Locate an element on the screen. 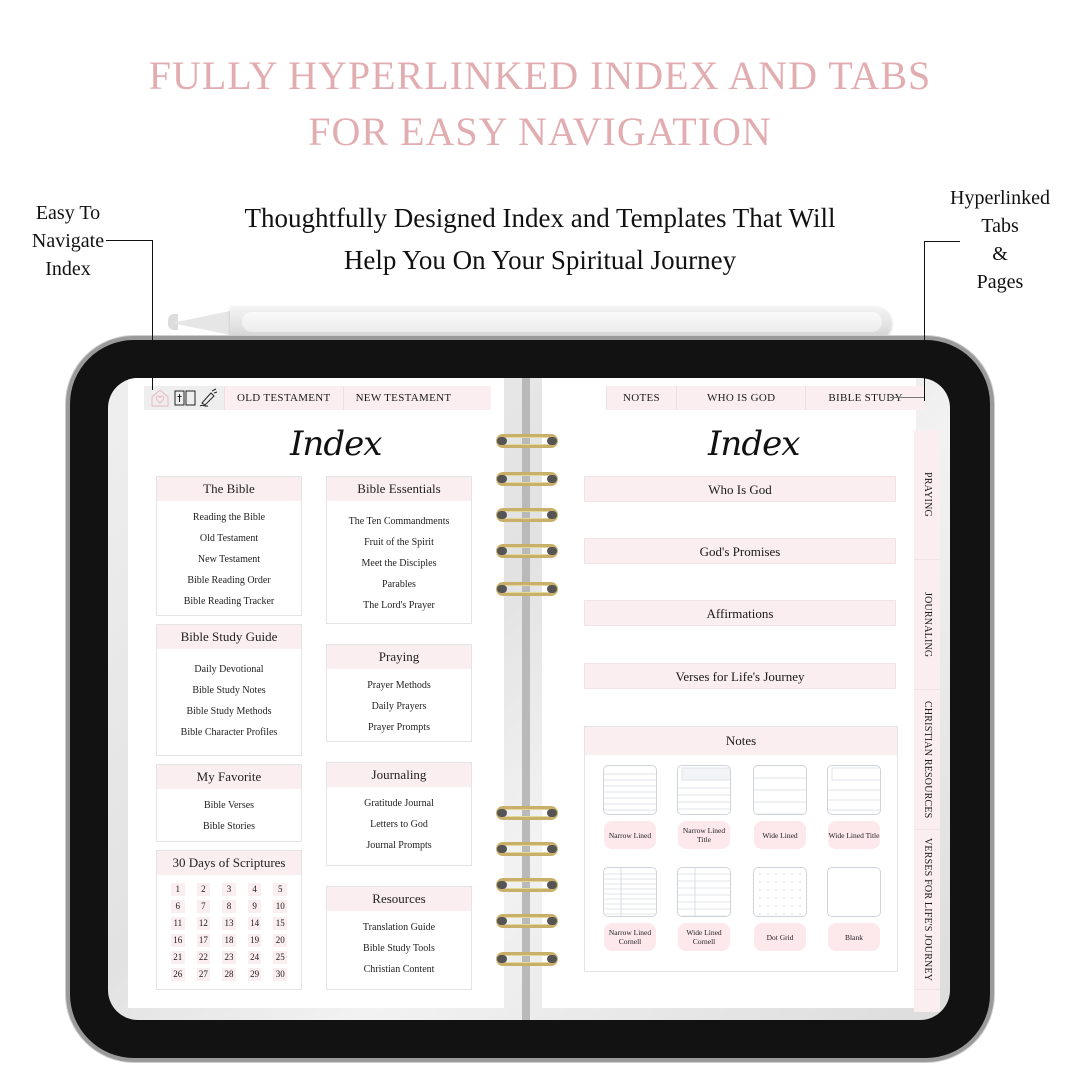 This screenshot has width=1080, height=1080. template-label-dot-grid: Dot Grid is located at coordinates (780, 937).